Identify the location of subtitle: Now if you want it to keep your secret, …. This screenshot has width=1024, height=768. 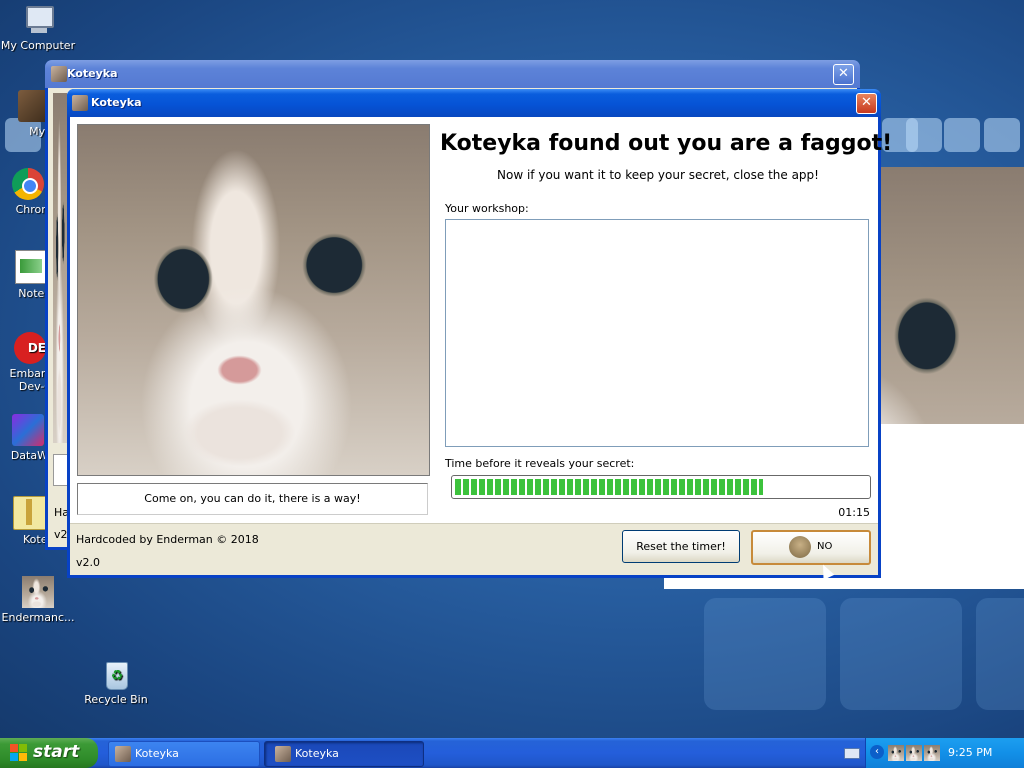
(658, 175).